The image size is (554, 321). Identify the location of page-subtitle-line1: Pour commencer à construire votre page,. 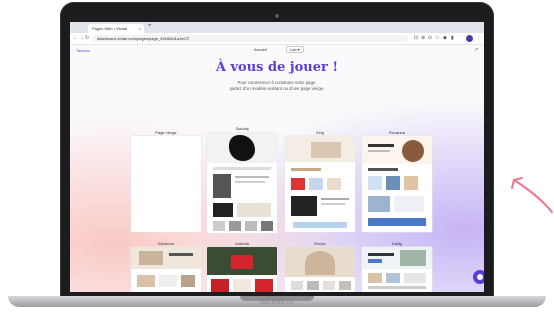
(277, 82).